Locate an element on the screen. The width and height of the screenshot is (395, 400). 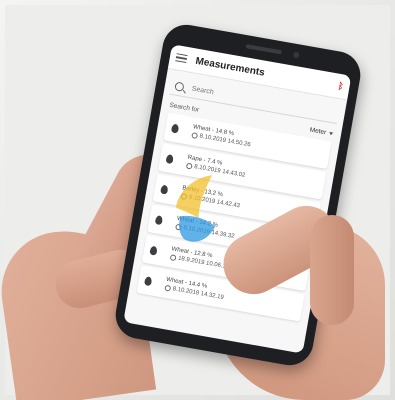
filter-dropdown: Meter is located at coordinates (321, 132).